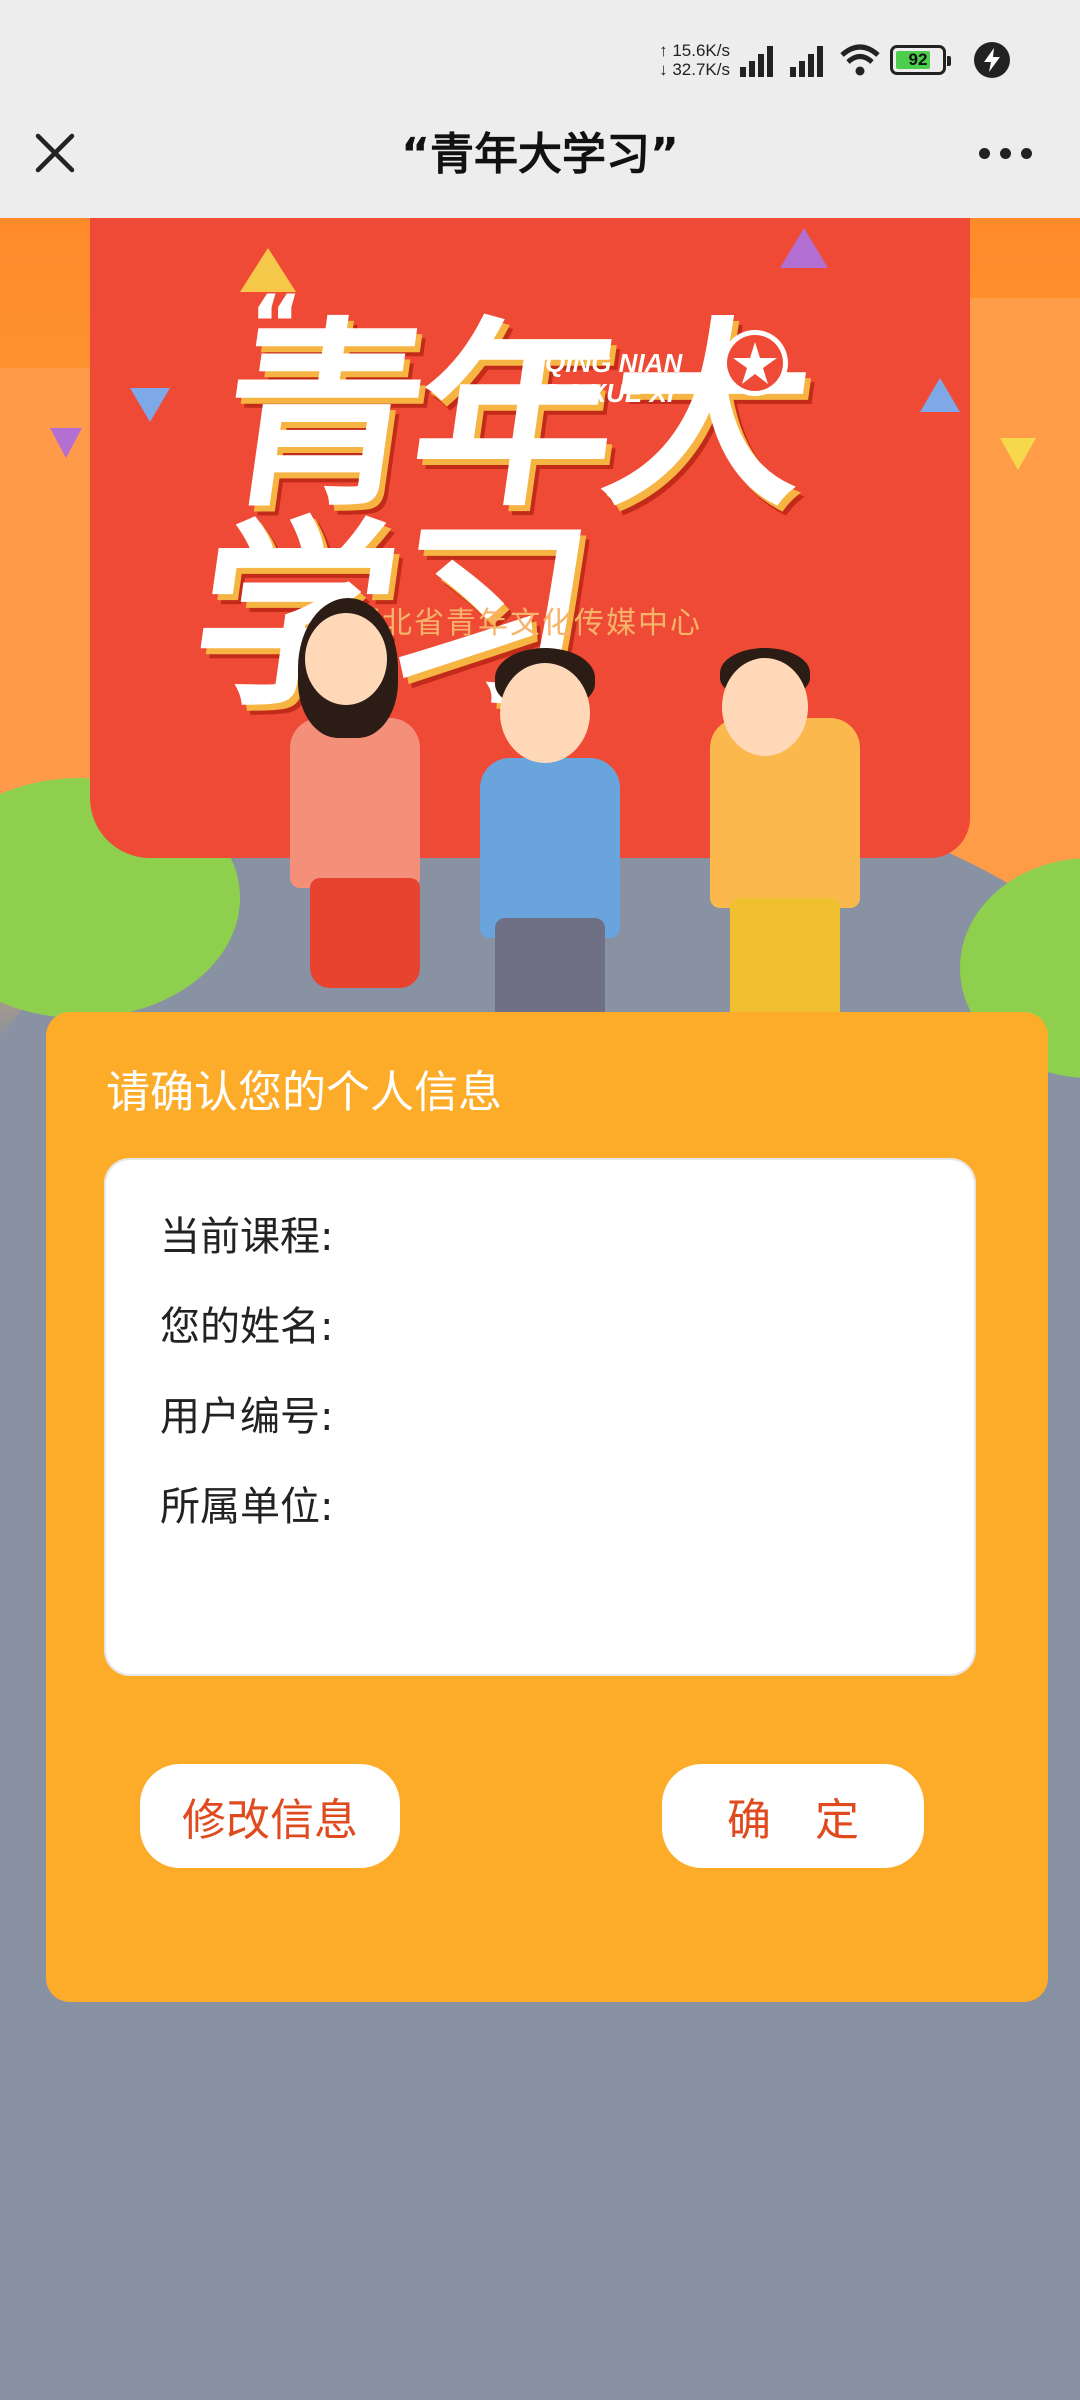 The width and height of the screenshot is (1080, 2400). I want to click on top-bar: ↑ 15.6K/s ↓ 32.7K/s 92 “青年大学习”, so click(540, 109).